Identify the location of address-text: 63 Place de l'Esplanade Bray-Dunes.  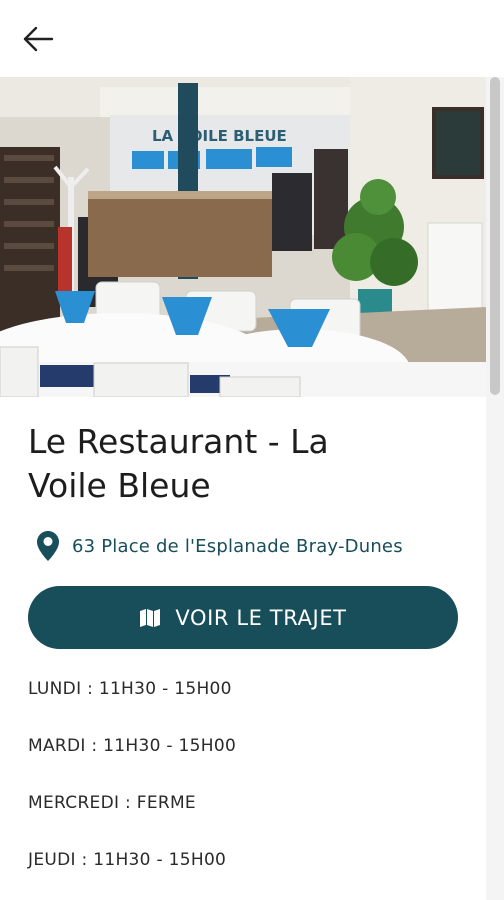
(237, 546).